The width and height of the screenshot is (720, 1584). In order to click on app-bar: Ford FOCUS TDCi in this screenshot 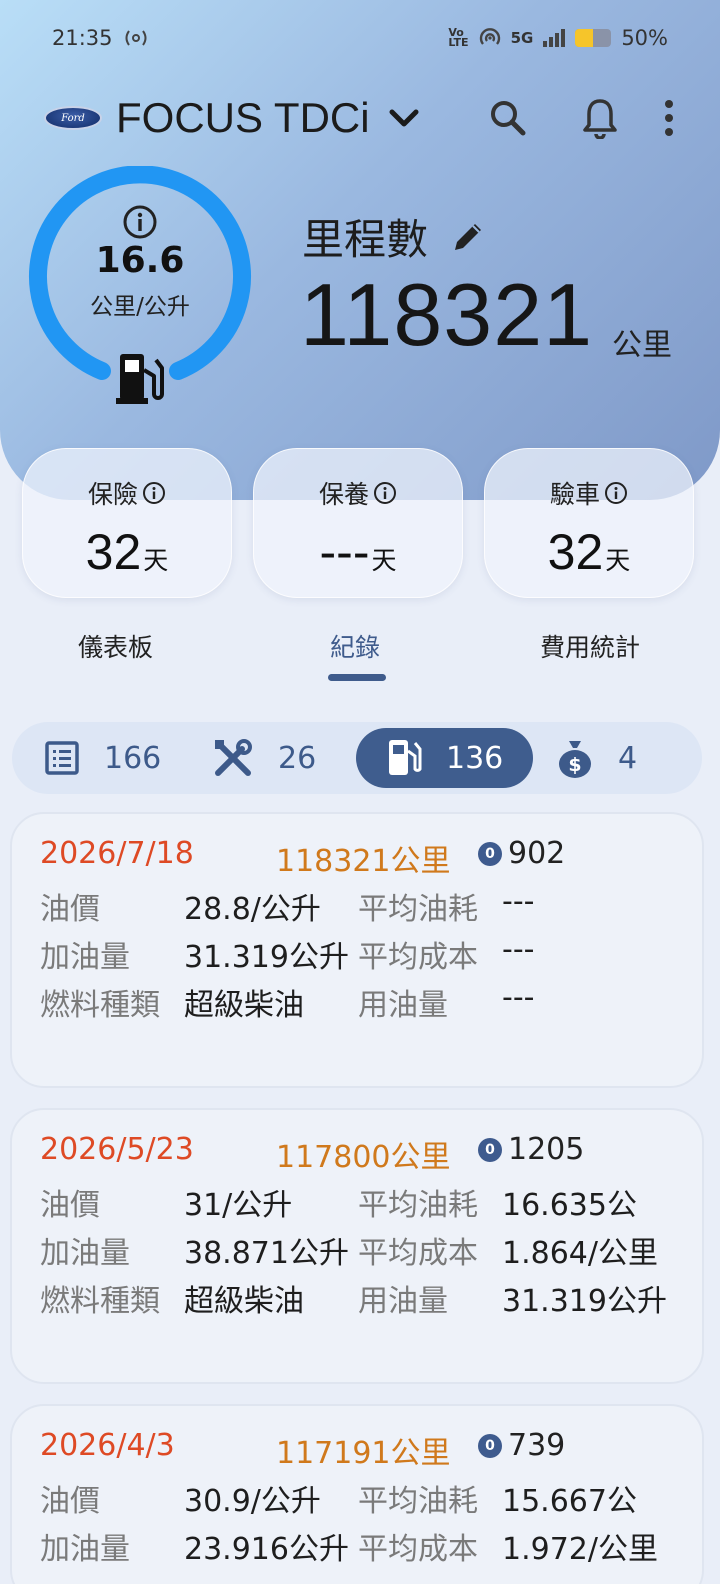, I will do `click(364, 118)`.